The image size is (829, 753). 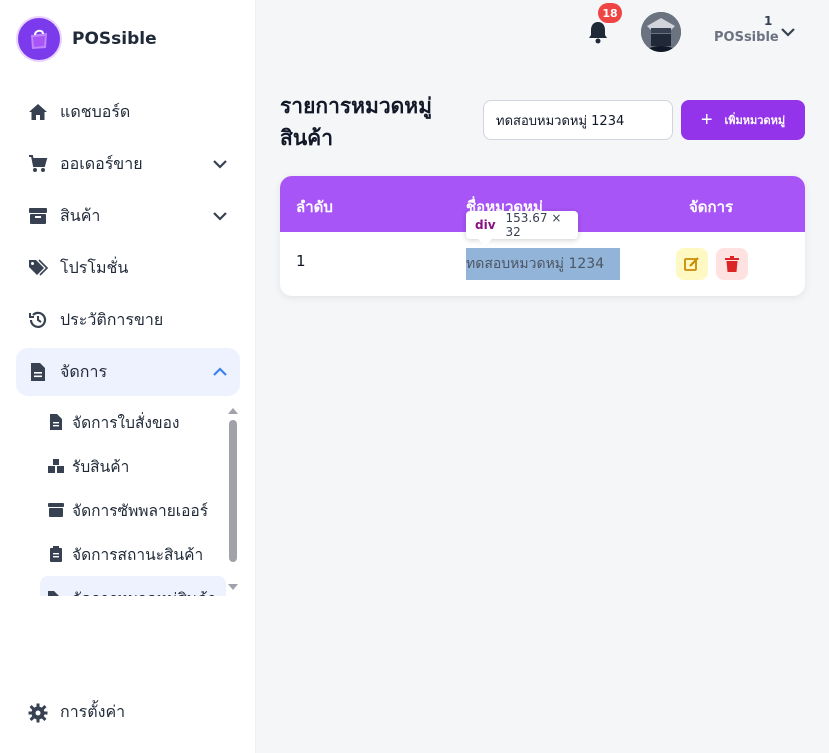 I want to click on sidebar-item-label: สินค้า, so click(x=80, y=215).